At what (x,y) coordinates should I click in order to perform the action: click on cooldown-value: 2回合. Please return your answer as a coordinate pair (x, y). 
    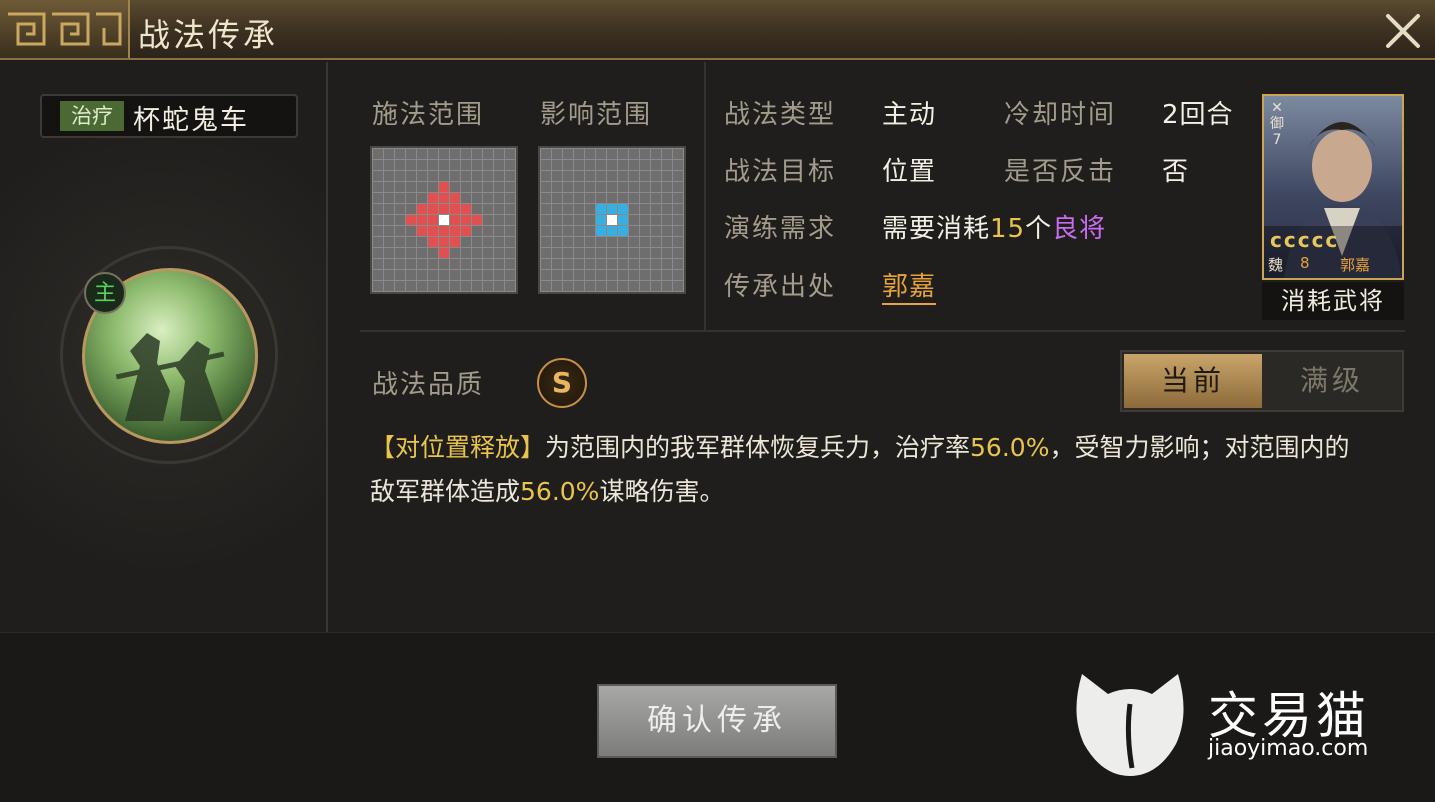
    Looking at the image, I should click on (1198, 115).